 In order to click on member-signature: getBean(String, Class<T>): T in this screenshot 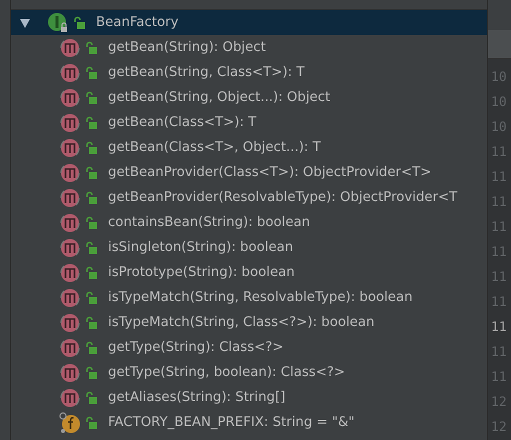, I will do `click(206, 72)`.